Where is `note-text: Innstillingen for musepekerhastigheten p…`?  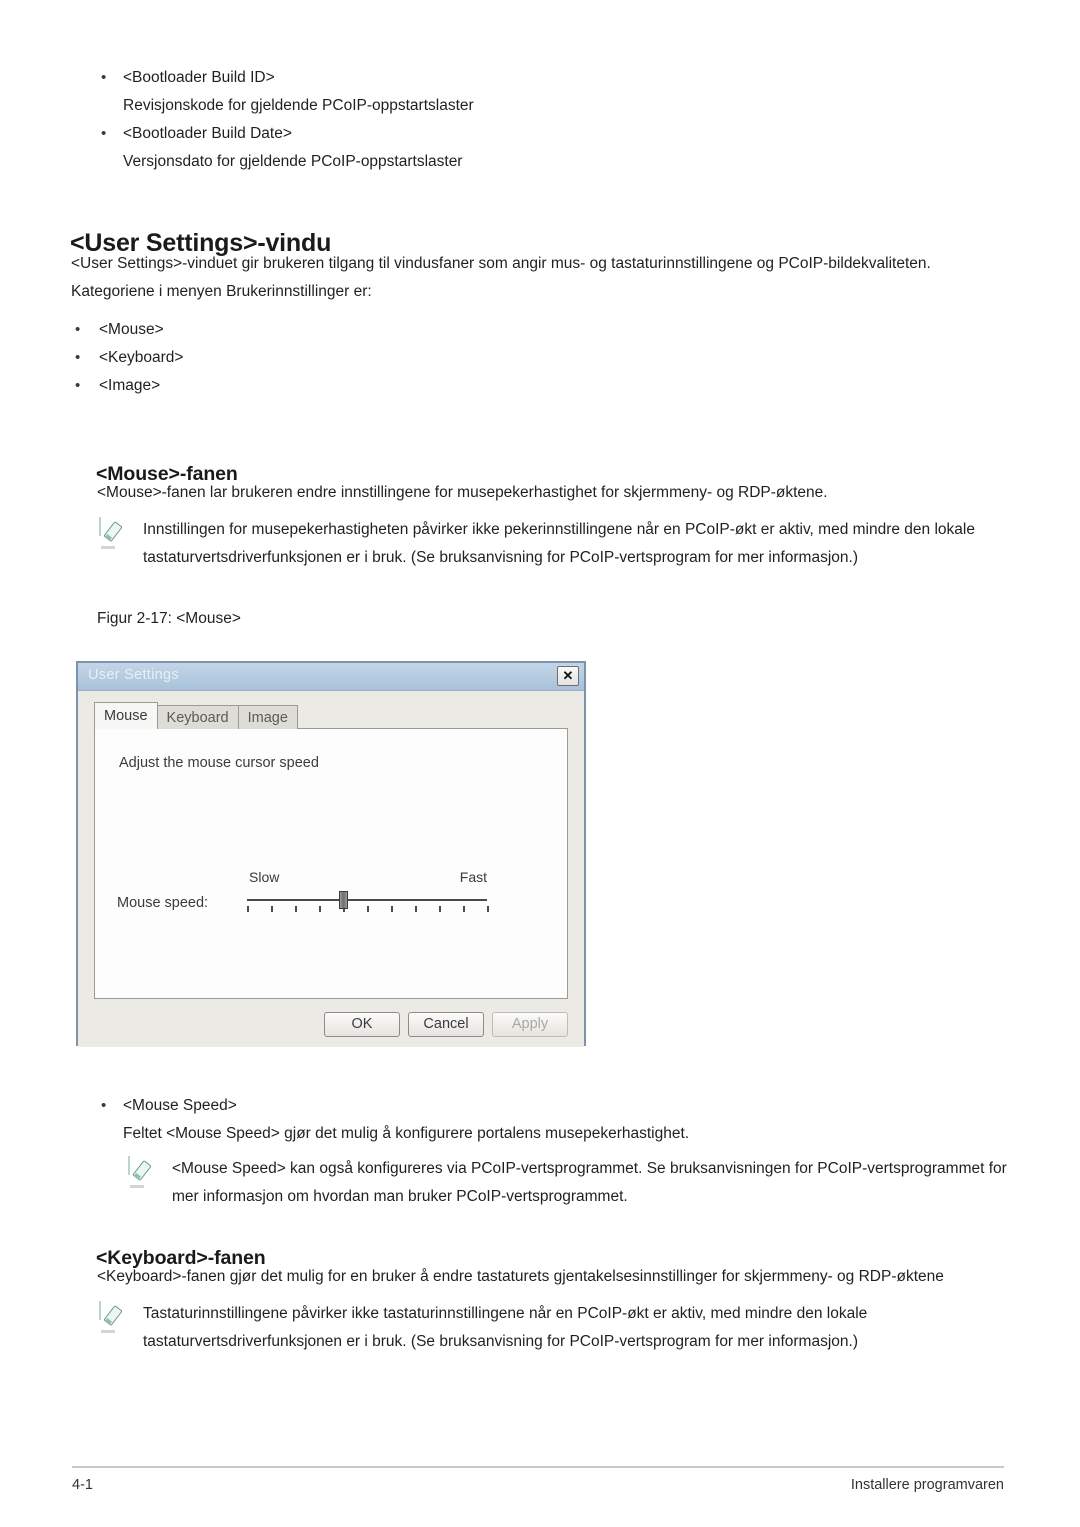 note-text: Innstillingen for musepekerhastigheten p… is located at coordinates (559, 543).